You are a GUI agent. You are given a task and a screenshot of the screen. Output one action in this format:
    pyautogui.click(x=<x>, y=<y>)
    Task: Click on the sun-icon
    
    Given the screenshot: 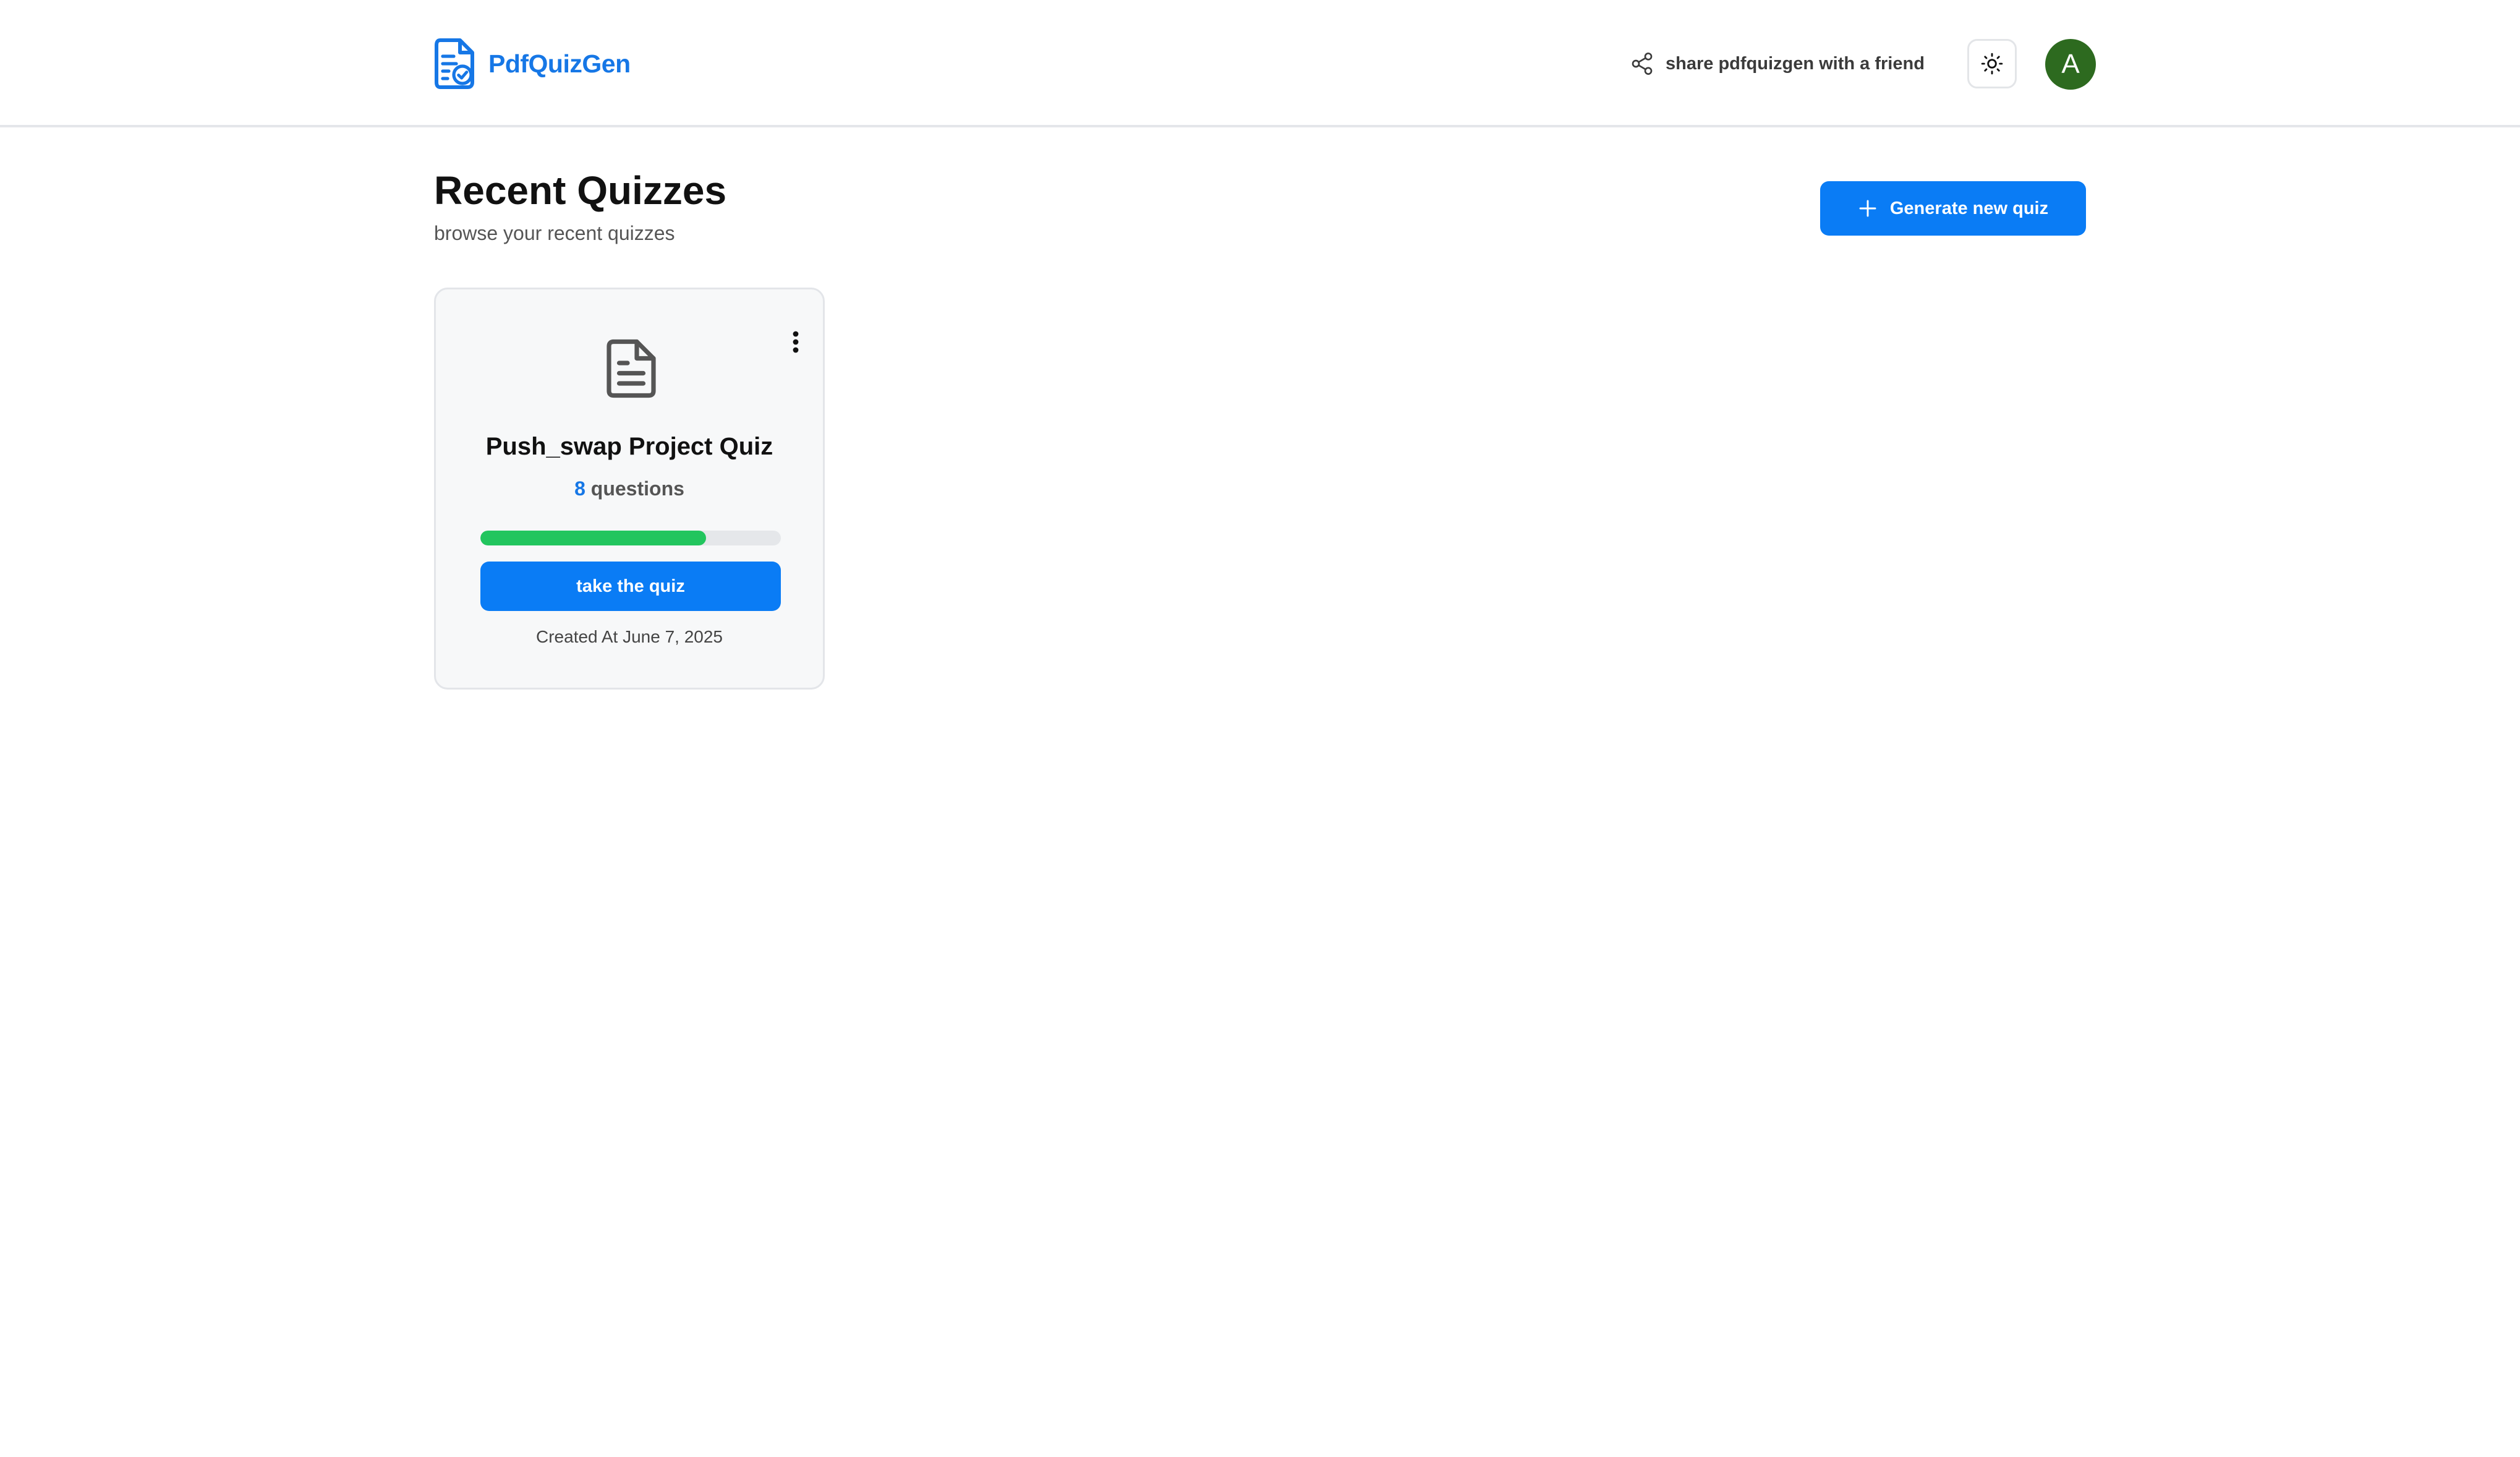 What is the action you would take?
    pyautogui.click(x=1992, y=64)
    